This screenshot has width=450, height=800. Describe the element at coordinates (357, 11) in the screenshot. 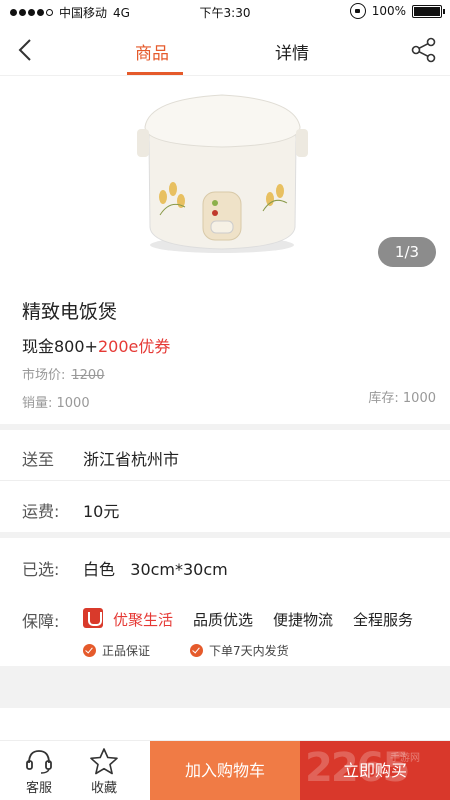

I see `rotation-lock-icon` at that location.